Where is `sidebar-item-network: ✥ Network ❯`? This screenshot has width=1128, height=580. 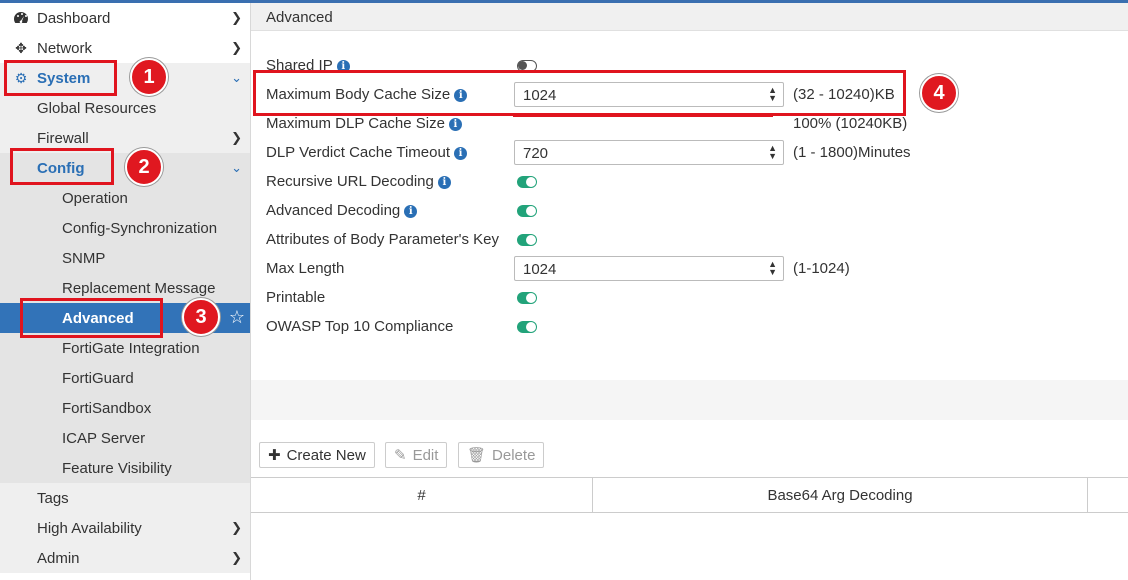
sidebar-item-network: ✥ Network ❯ is located at coordinates (125, 48).